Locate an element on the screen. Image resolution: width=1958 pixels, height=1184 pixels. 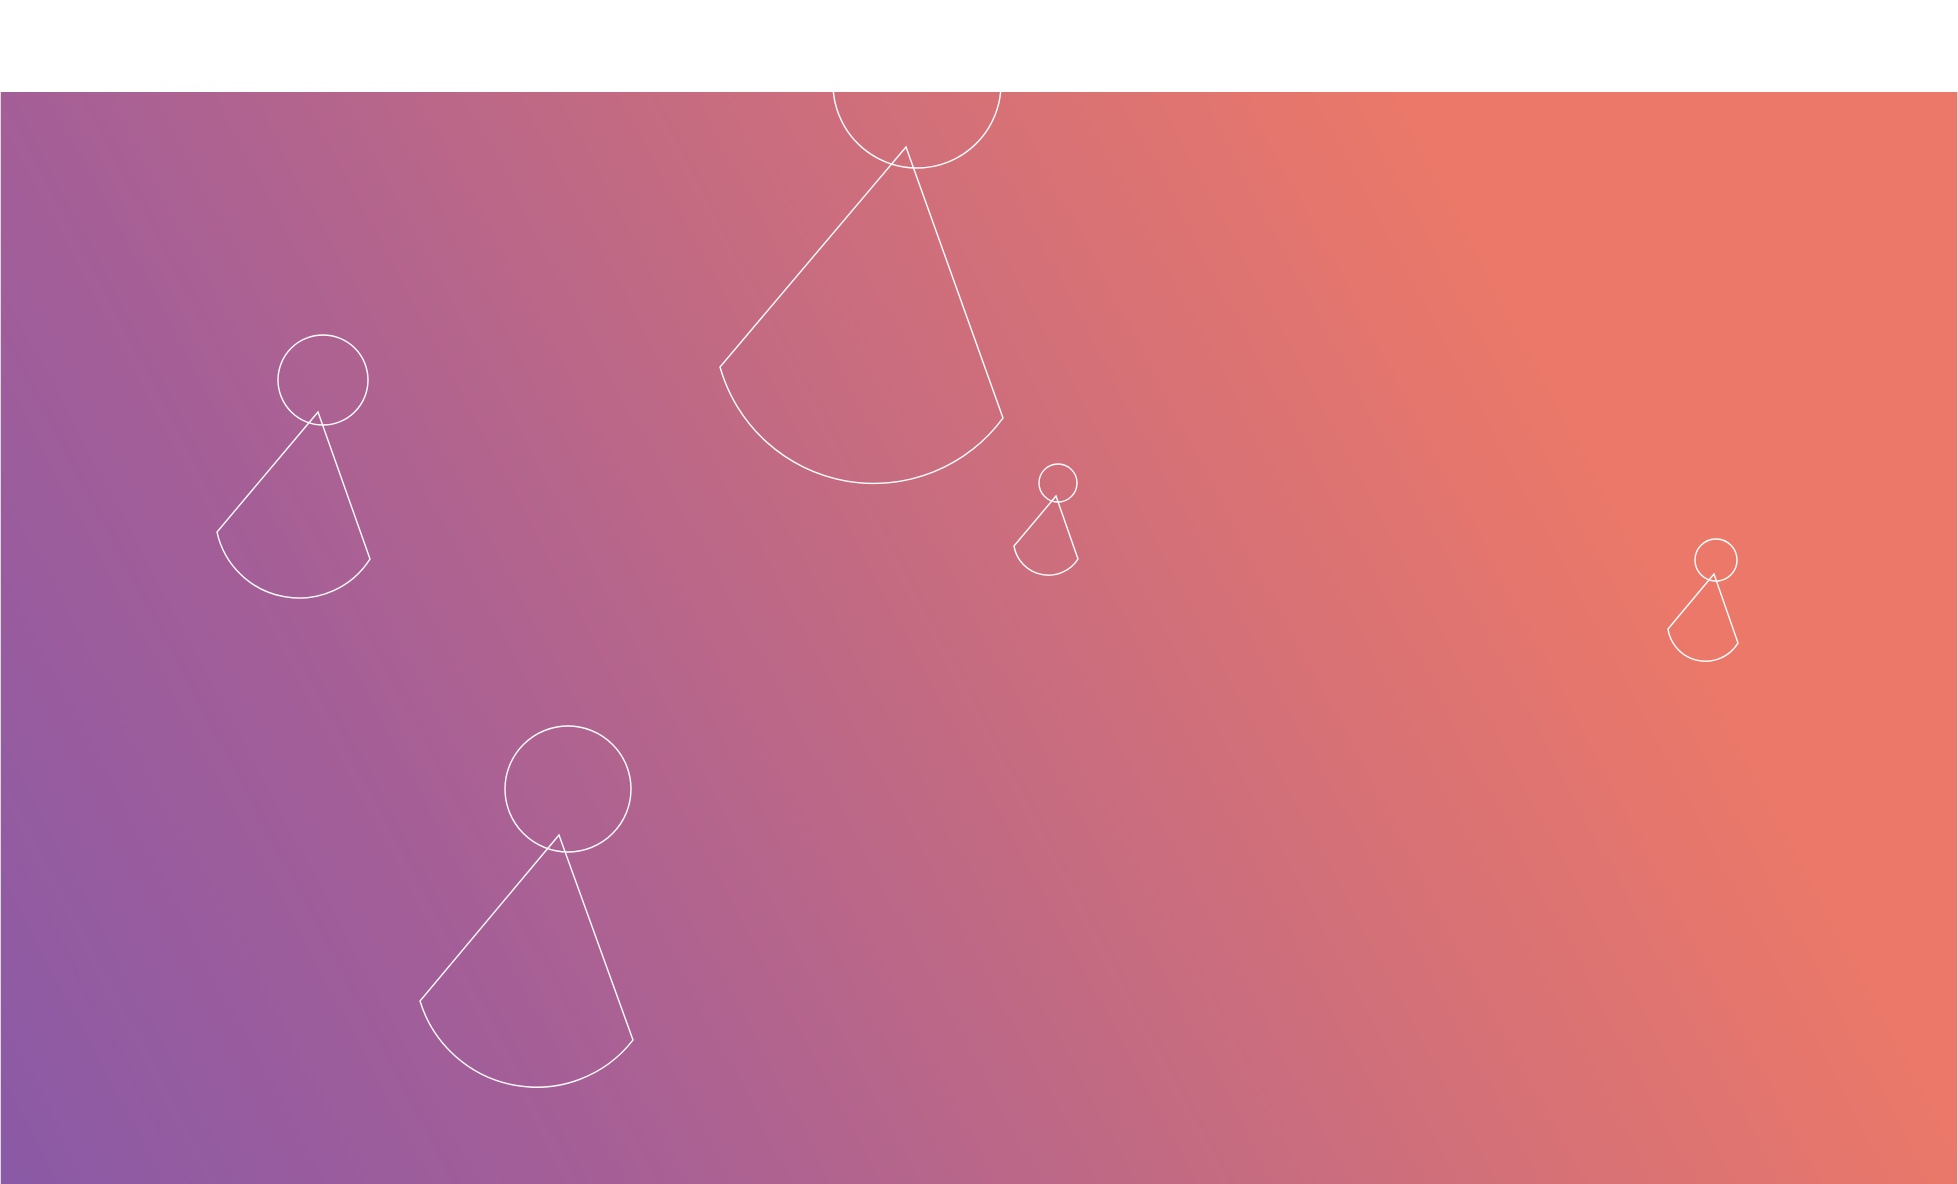
person-icon-top-center is located at coordinates (861, 288).